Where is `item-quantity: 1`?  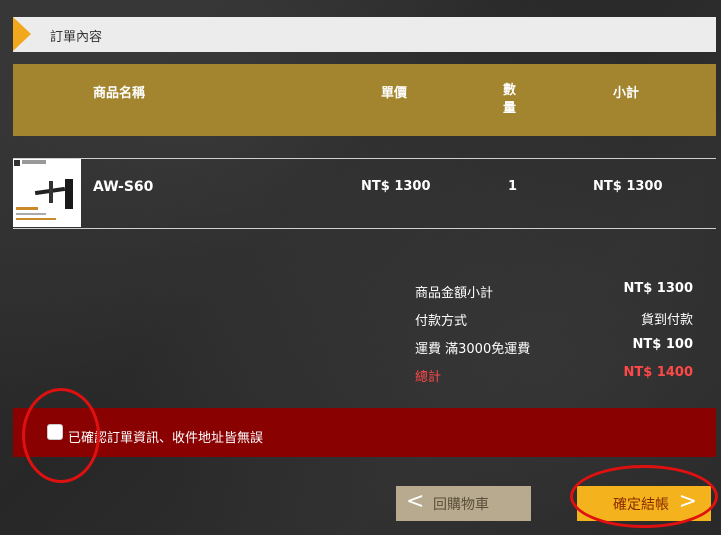 item-quantity: 1 is located at coordinates (513, 186).